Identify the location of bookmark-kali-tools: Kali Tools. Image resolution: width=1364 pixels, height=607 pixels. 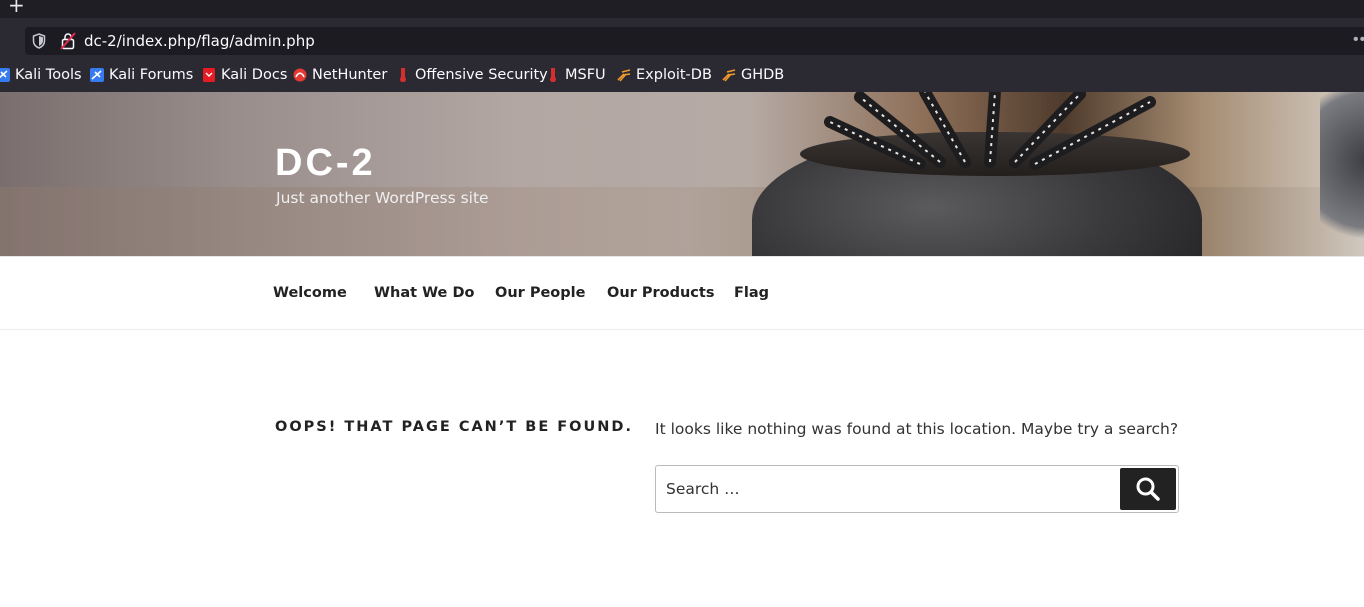
(41, 75).